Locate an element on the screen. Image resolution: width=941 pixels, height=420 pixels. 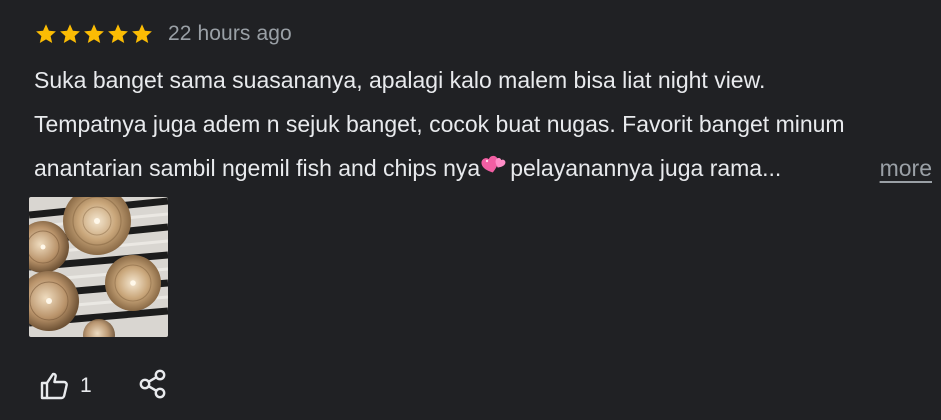
thumbs-up-icon is located at coordinates (54, 386).